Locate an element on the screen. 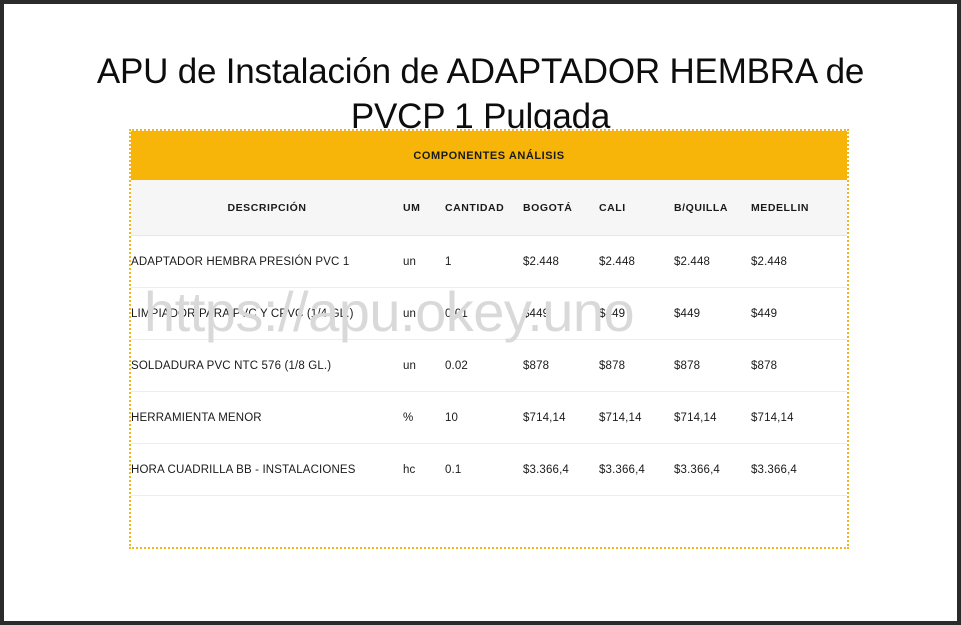 The width and height of the screenshot is (961, 625). cell-bogota: $449 is located at coordinates (561, 313).